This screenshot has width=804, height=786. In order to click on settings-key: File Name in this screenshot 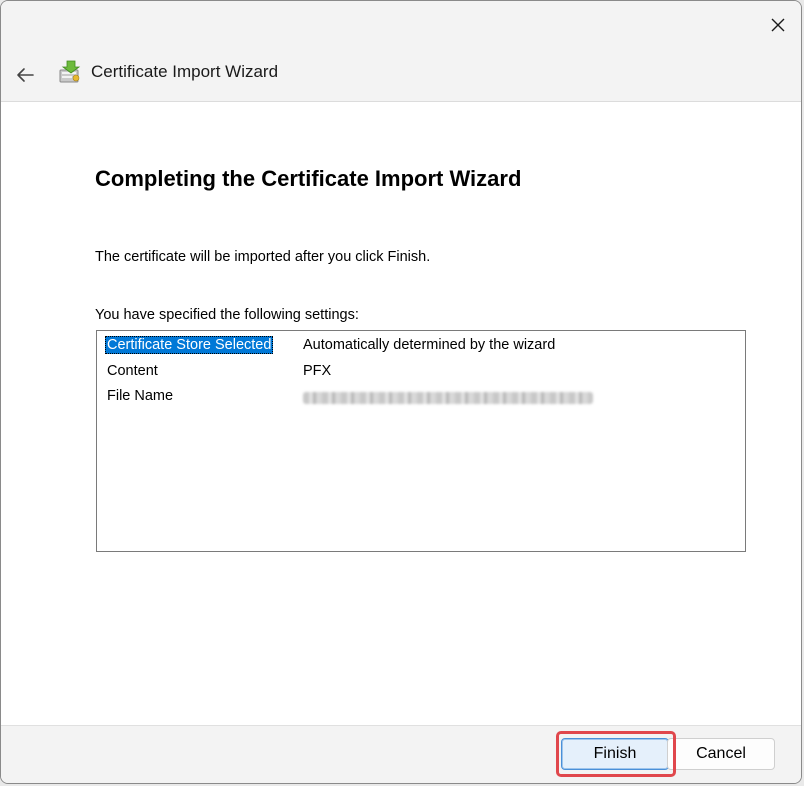, I will do `click(140, 396)`.